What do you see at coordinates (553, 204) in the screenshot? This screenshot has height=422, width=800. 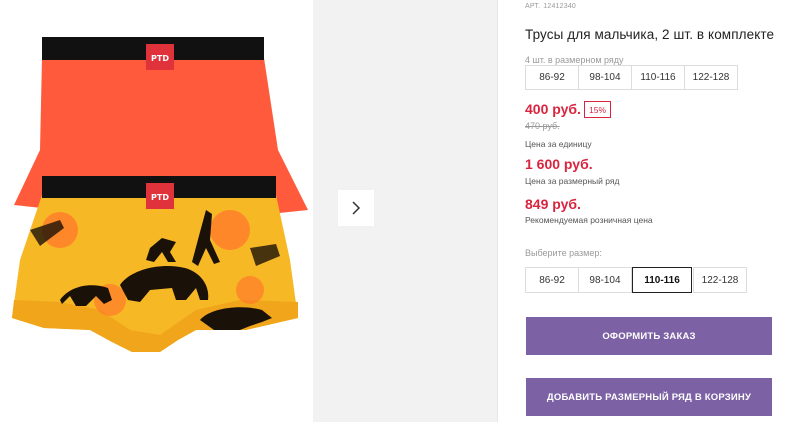 I see `rrp-price: 849 руб.` at bounding box center [553, 204].